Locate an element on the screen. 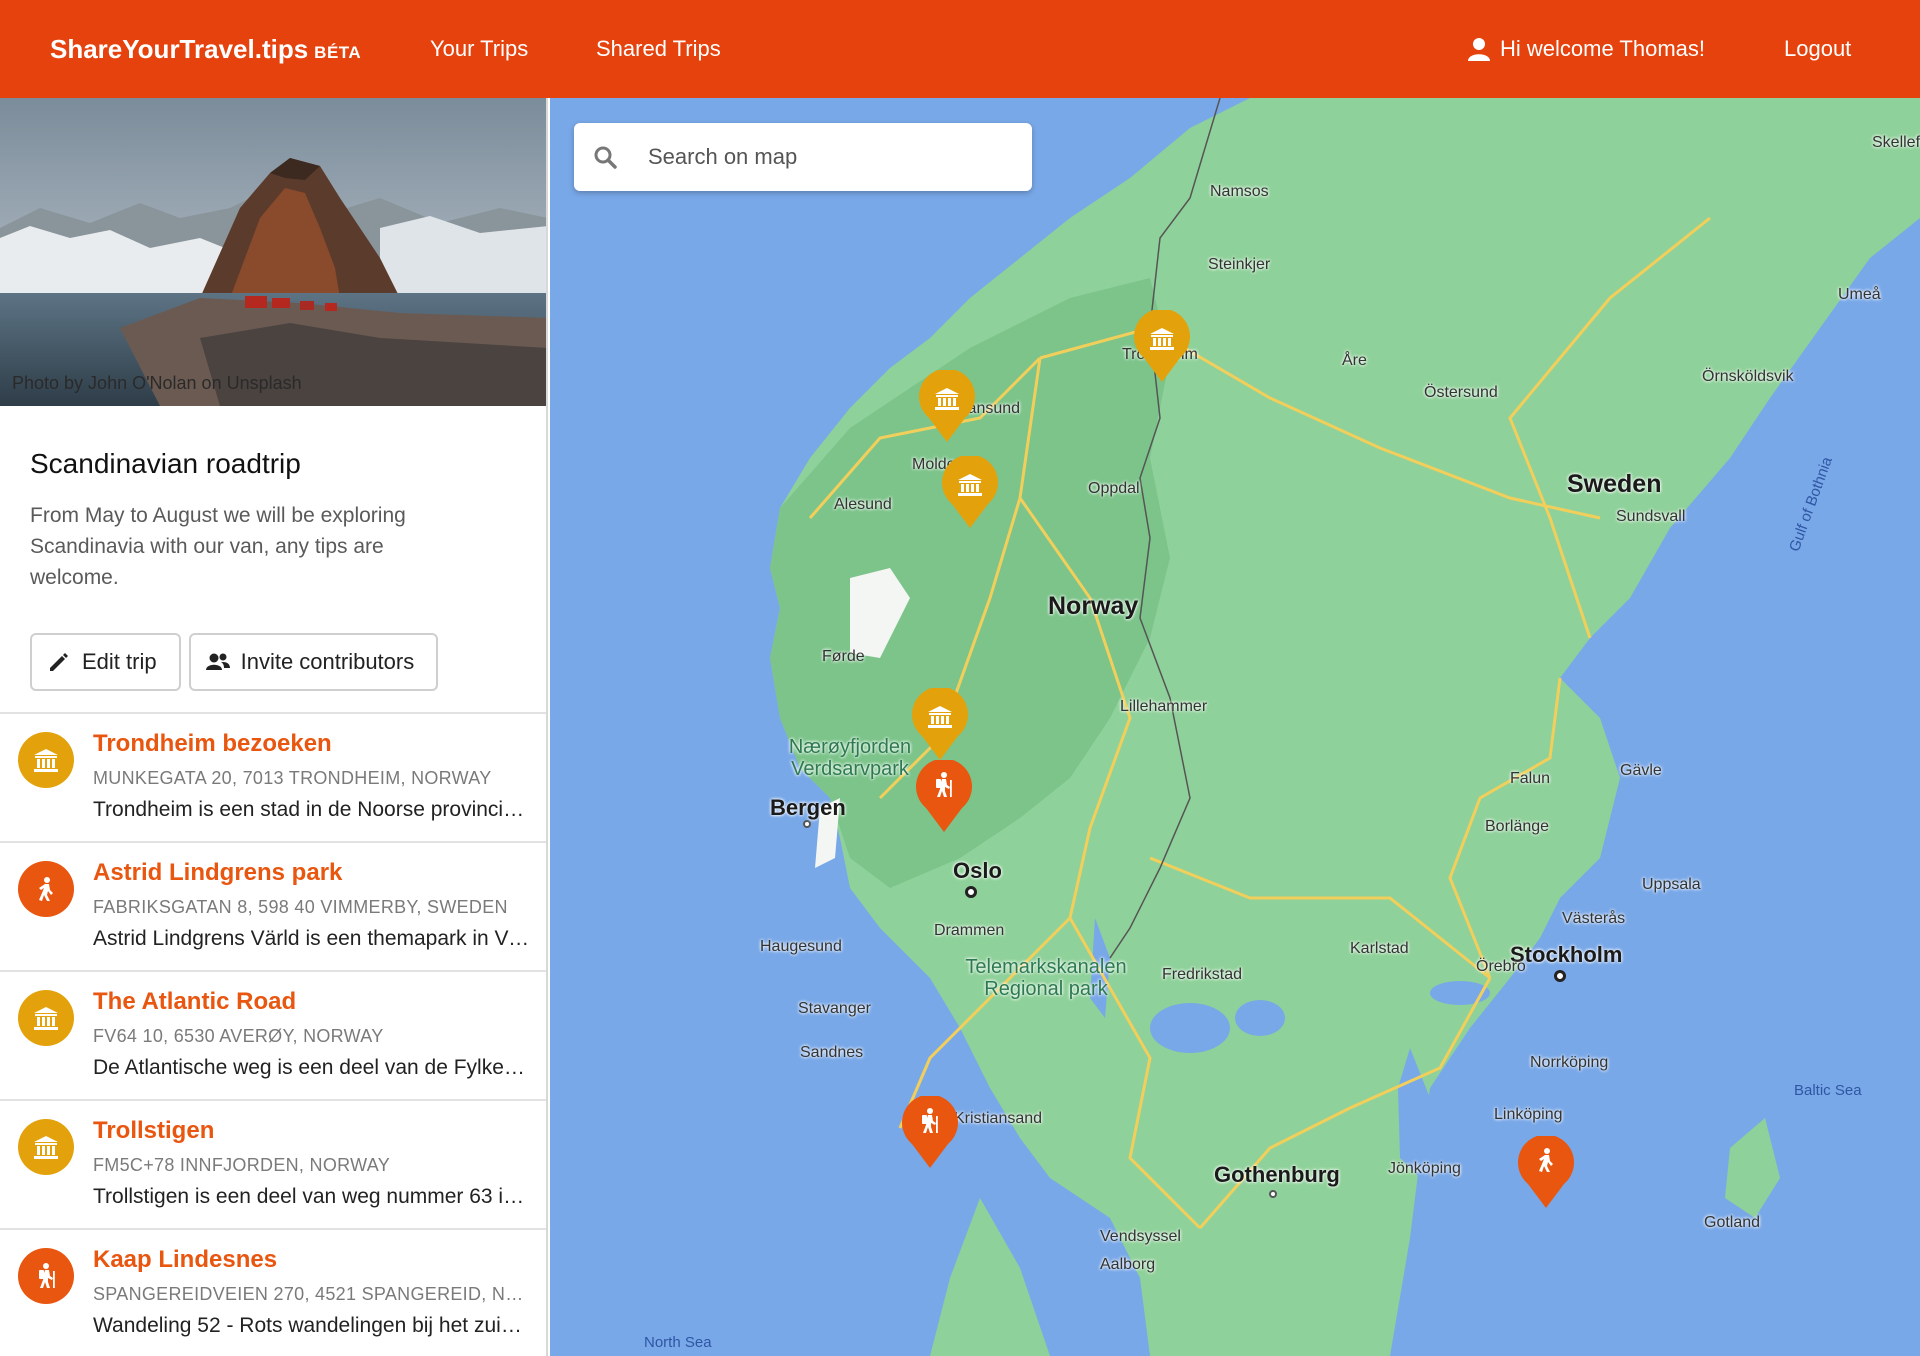 This screenshot has width=1920, height=1356. place-address: FABRIKSGATAN 8, 598 40 VIMMERBY, SWEDEN is located at coordinates (300, 907).